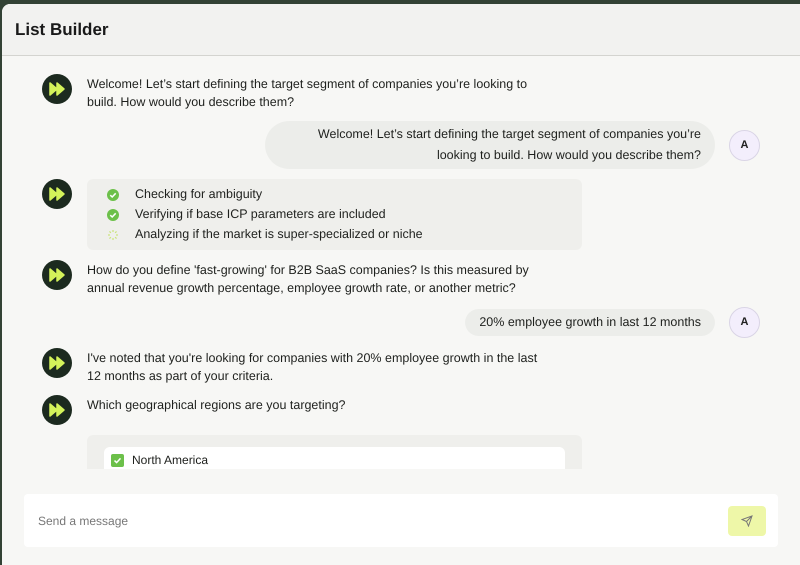  Describe the element at coordinates (198, 194) in the screenshot. I see `step-label: Checking for ambiguity` at that location.